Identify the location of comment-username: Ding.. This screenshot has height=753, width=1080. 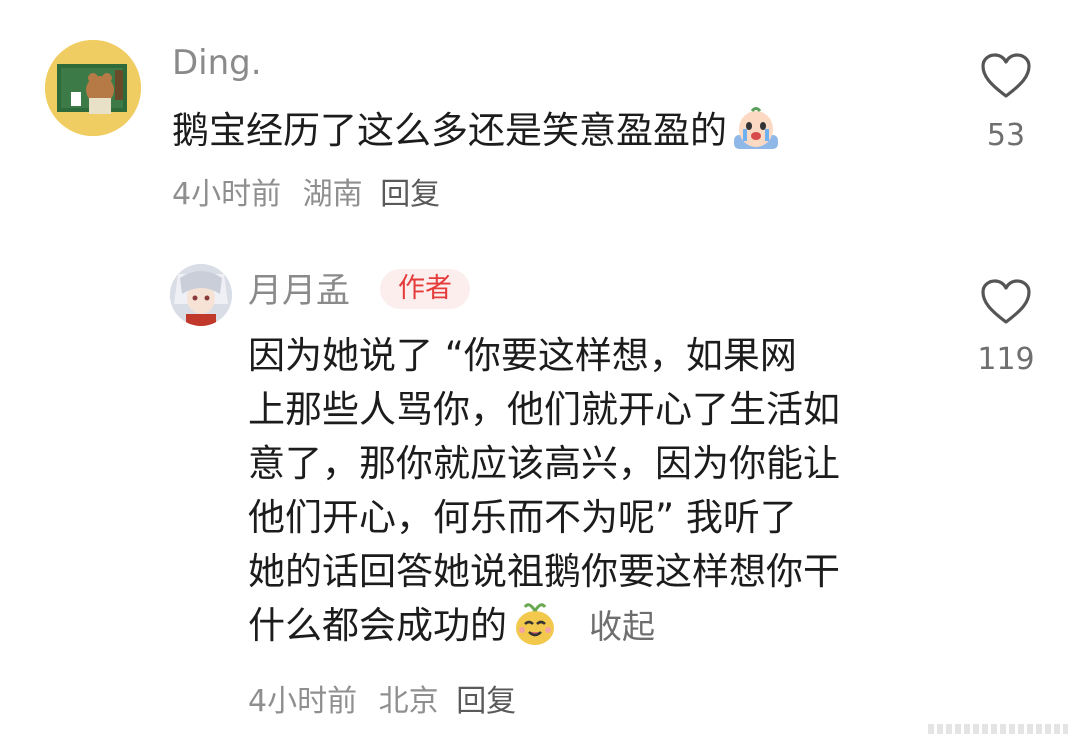
(217, 63).